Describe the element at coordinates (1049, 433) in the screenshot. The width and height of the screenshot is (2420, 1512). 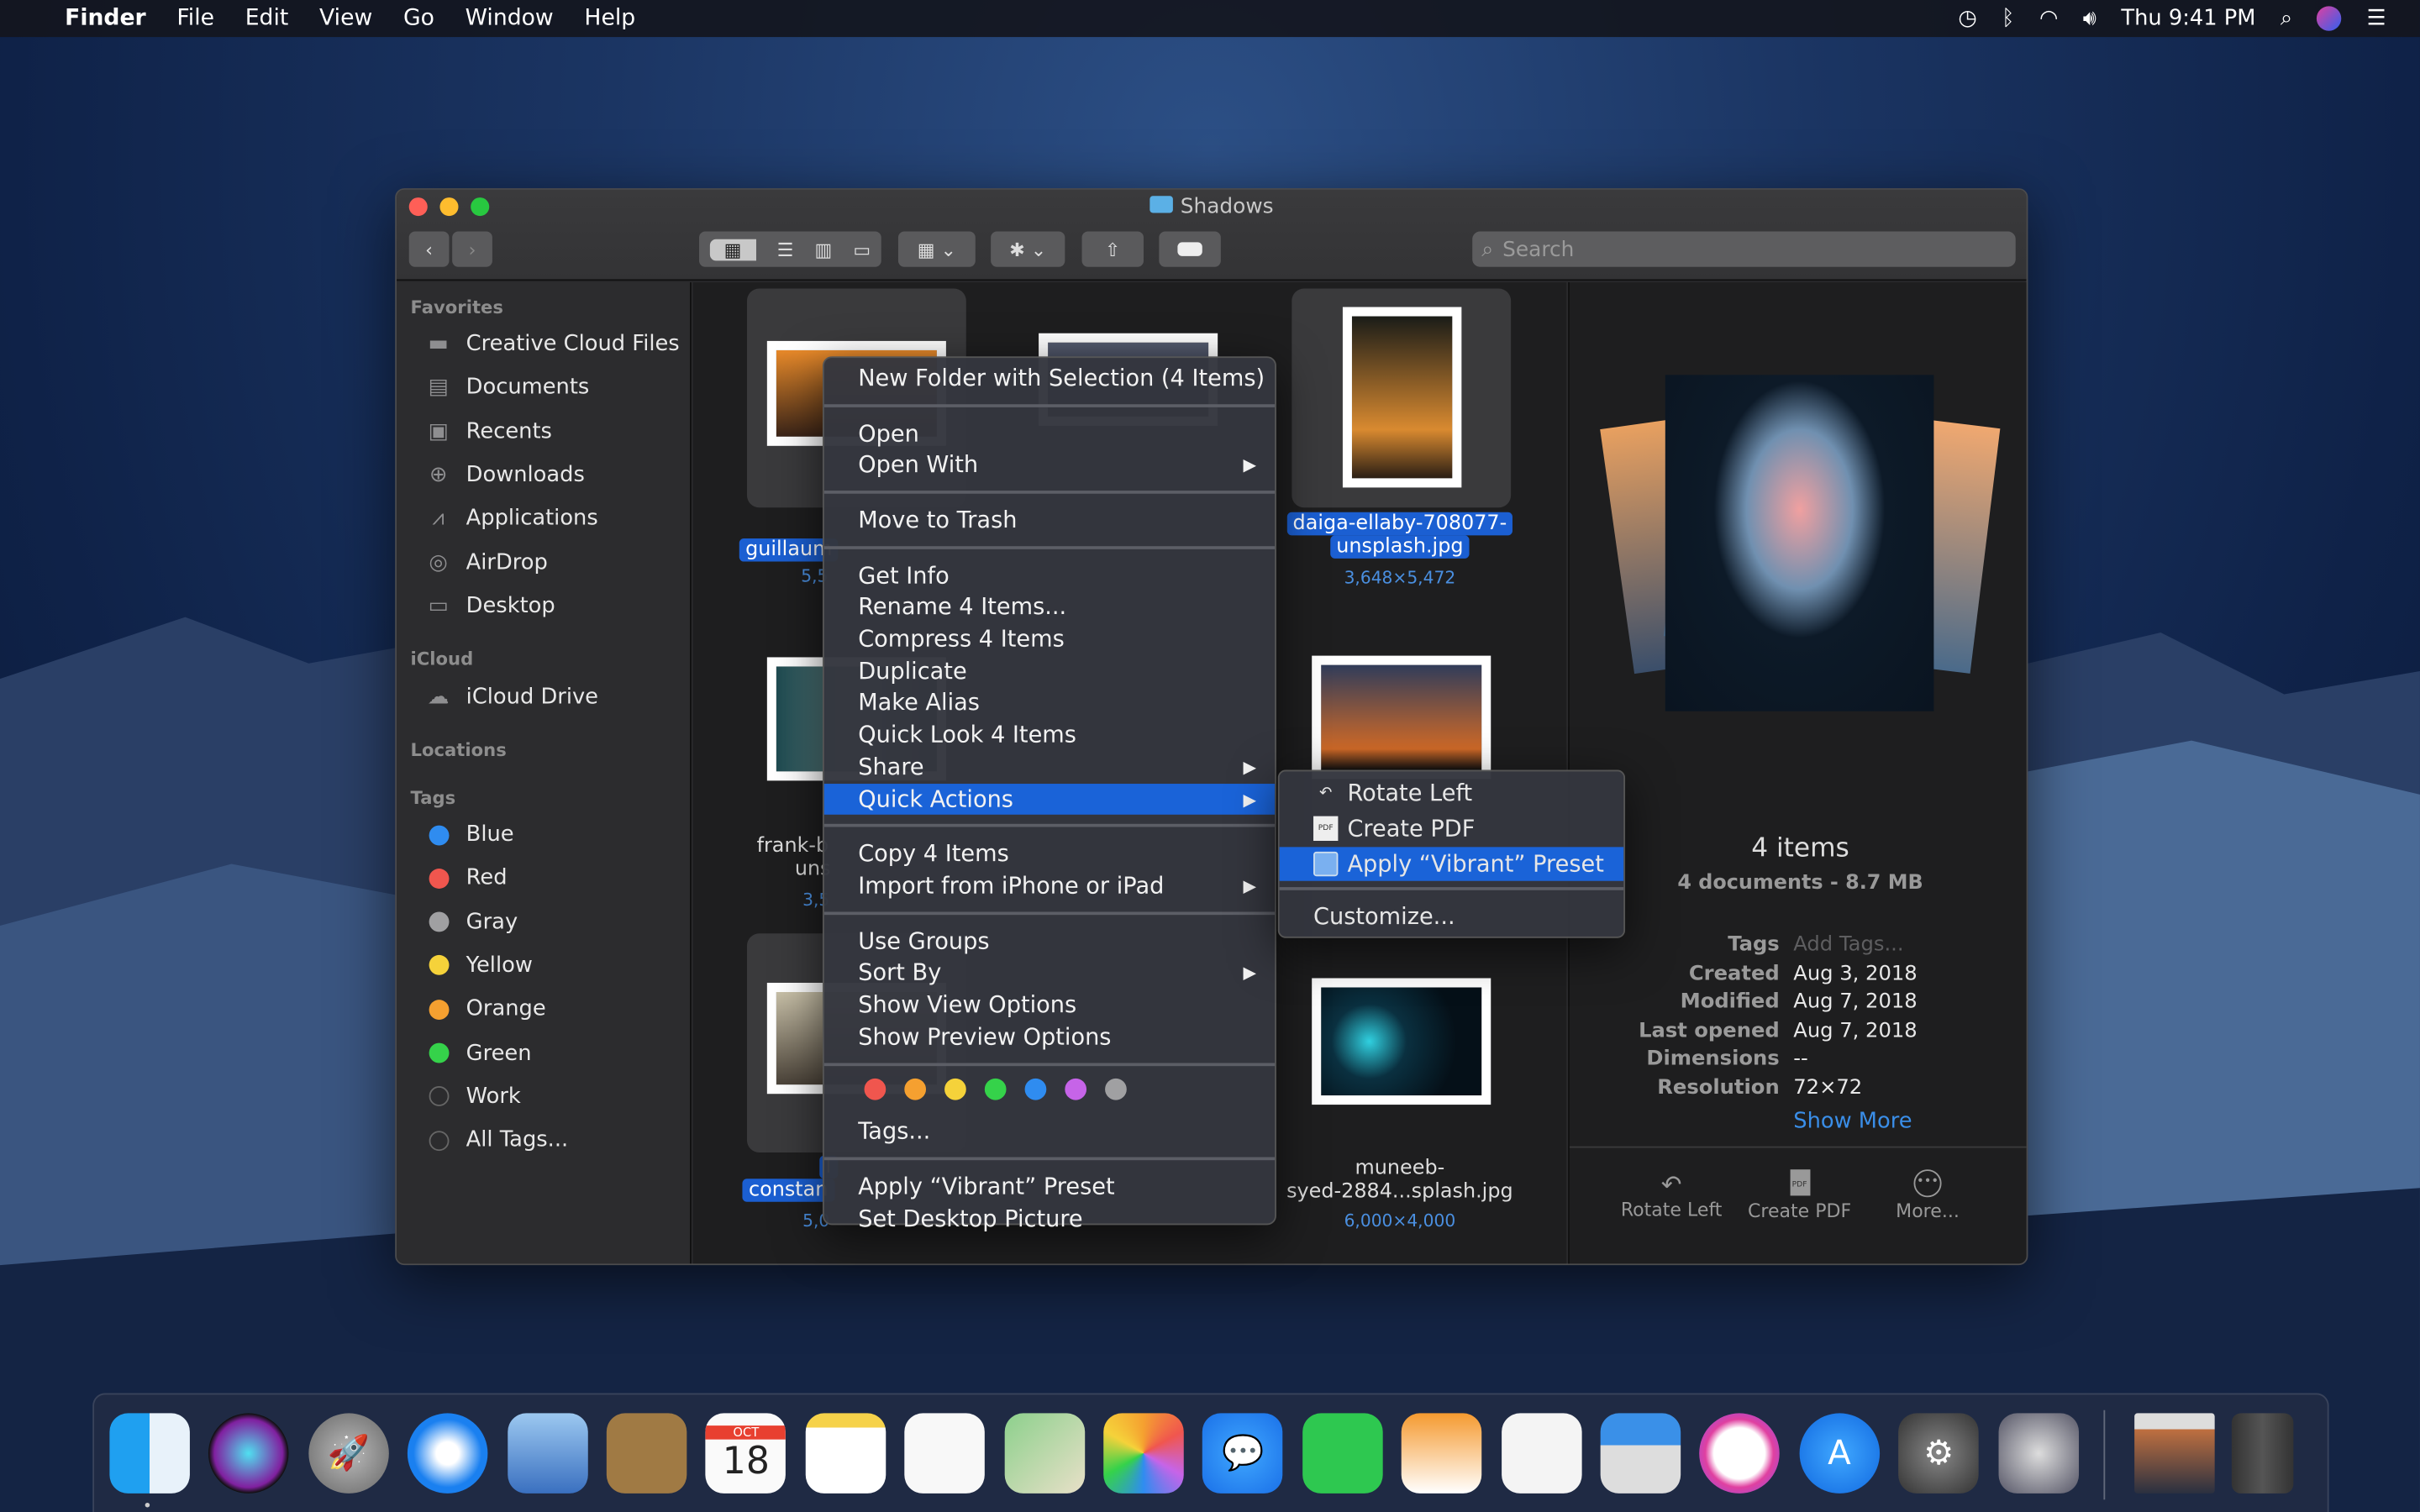
I see `menu-item-open: Open` at that location.